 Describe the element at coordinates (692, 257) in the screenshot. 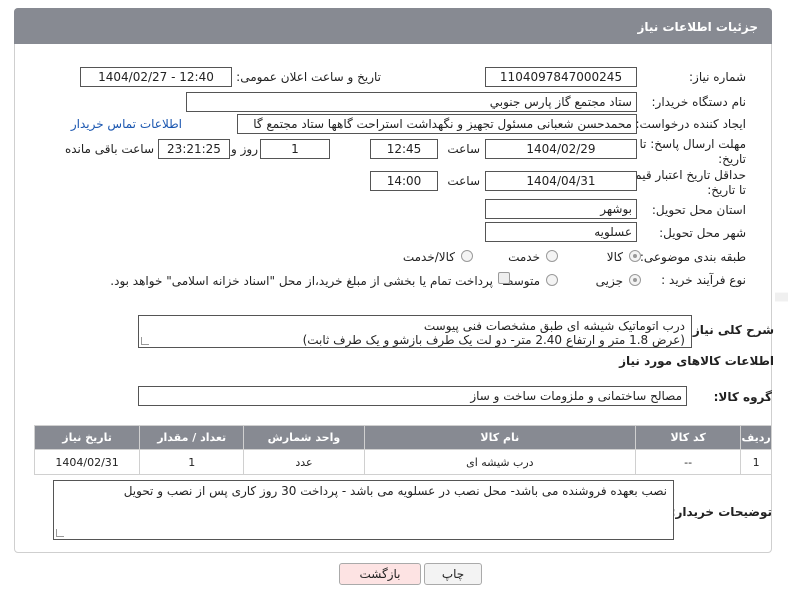

I see `category-label: طبقه بندی موضوعی:` at that location.